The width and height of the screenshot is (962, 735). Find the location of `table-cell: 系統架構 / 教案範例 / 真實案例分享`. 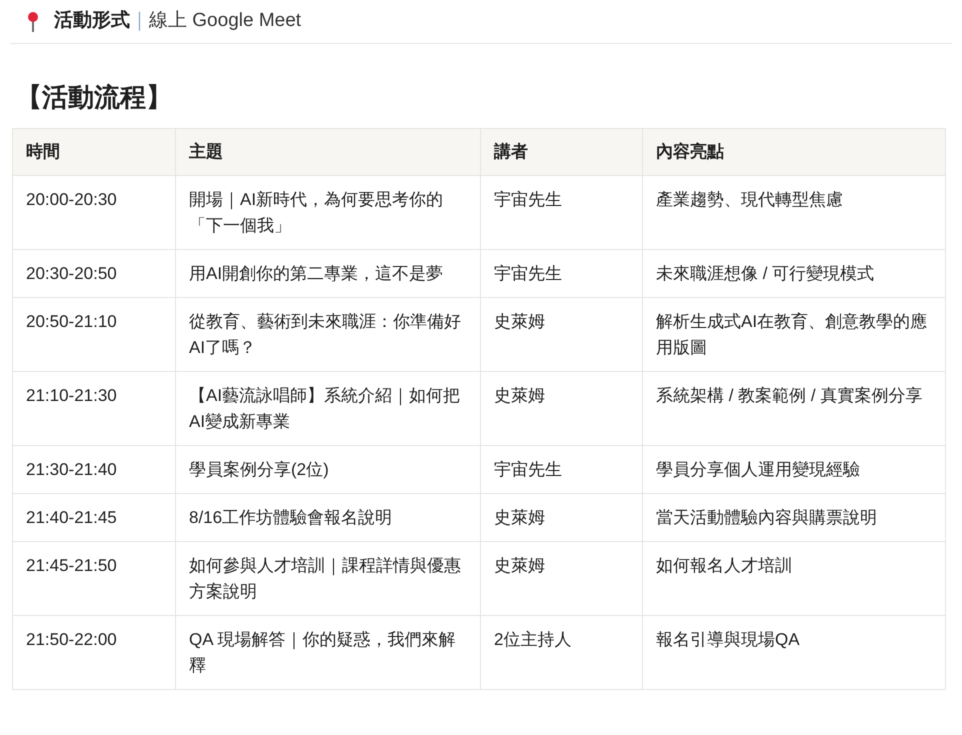

table-cell: 系統架構 / 教案範例 / 真實案例分享 is located at coordinates (794, 409).